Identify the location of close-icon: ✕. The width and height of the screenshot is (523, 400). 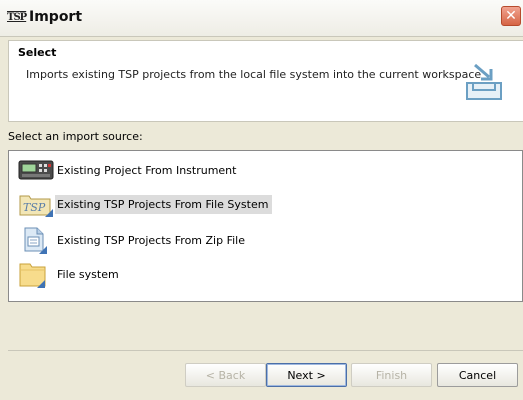
(511, 16).